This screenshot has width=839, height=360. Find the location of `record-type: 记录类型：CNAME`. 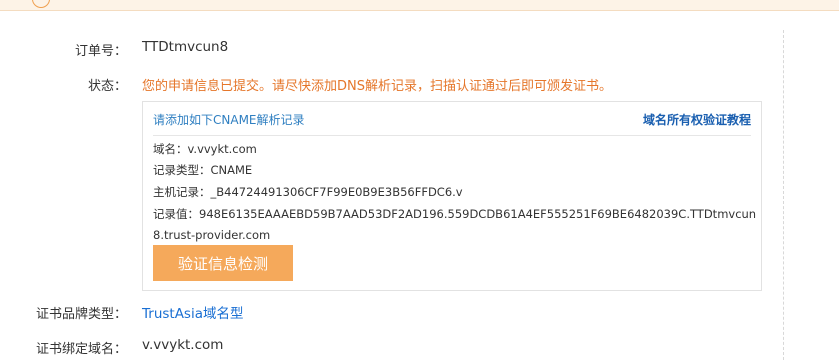

record-type: 记录类型：CNAME is located at coordinates (203, 170).